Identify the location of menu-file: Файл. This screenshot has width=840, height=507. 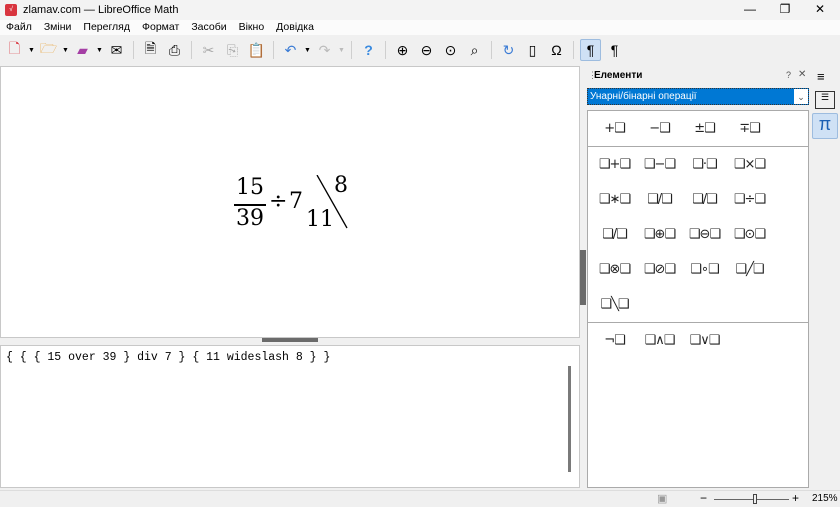
(19, 27).